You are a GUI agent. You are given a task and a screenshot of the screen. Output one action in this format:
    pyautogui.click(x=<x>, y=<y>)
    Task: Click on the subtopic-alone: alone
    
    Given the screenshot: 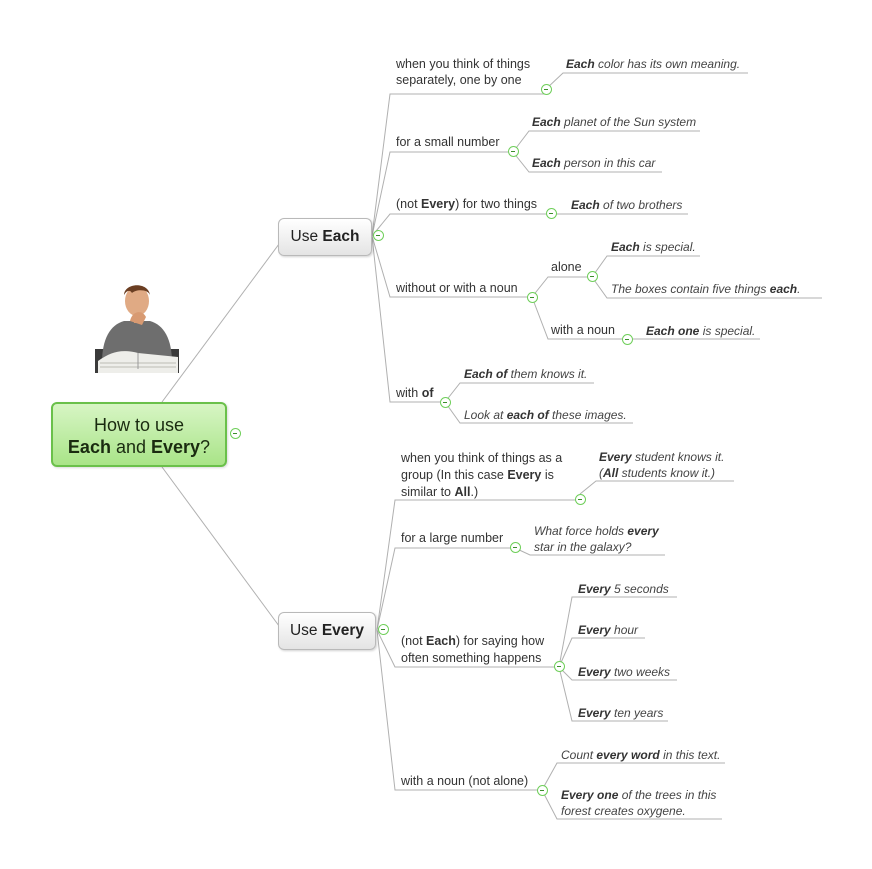 What is the action you would take?
    pyautogui.click(x=566, y=267)
    